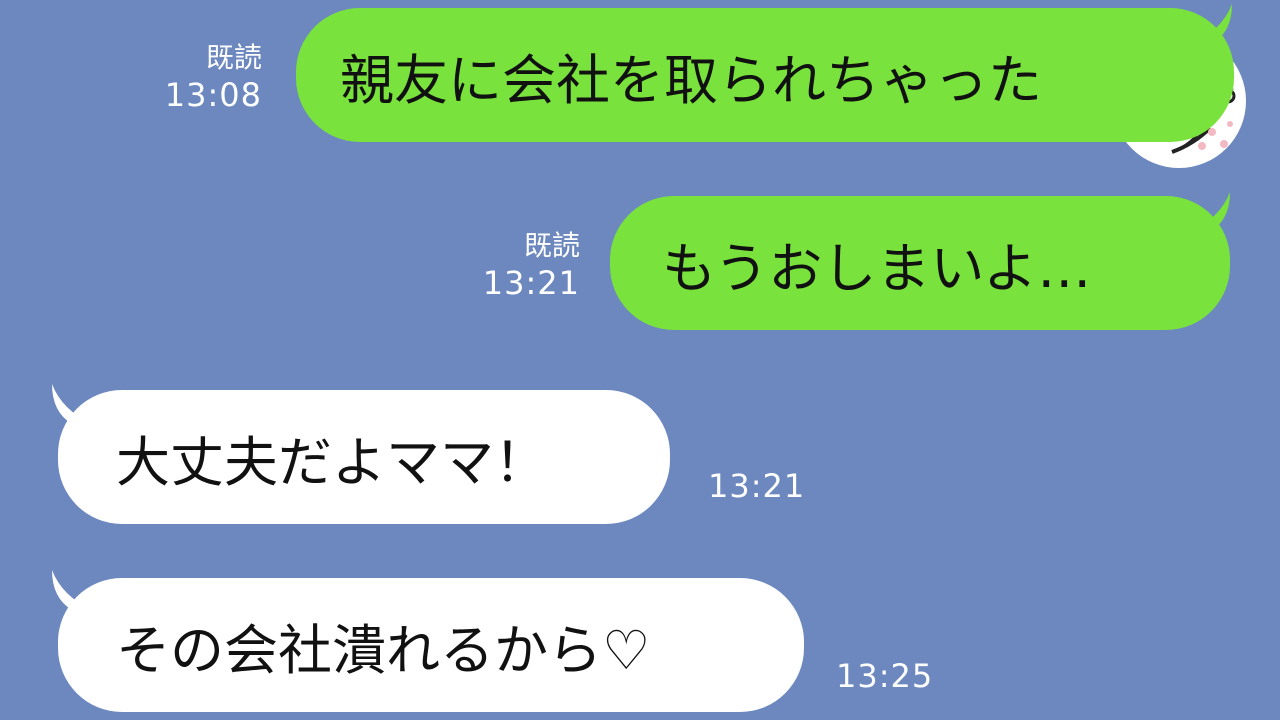  Describe the element at coordinates (383, 650) in the screenshot. I see `message-text: その会社潰れるから♡` at that location.